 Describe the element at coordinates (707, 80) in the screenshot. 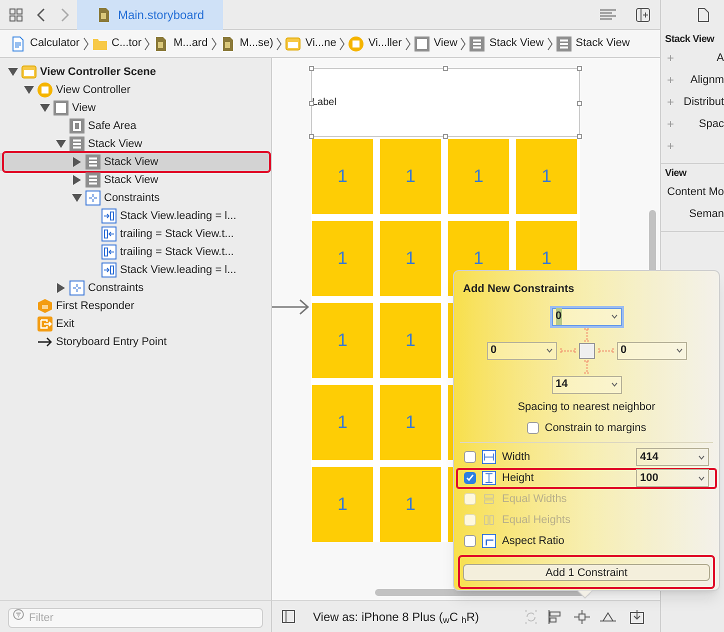

I see `property-label: Alignm` at that location.